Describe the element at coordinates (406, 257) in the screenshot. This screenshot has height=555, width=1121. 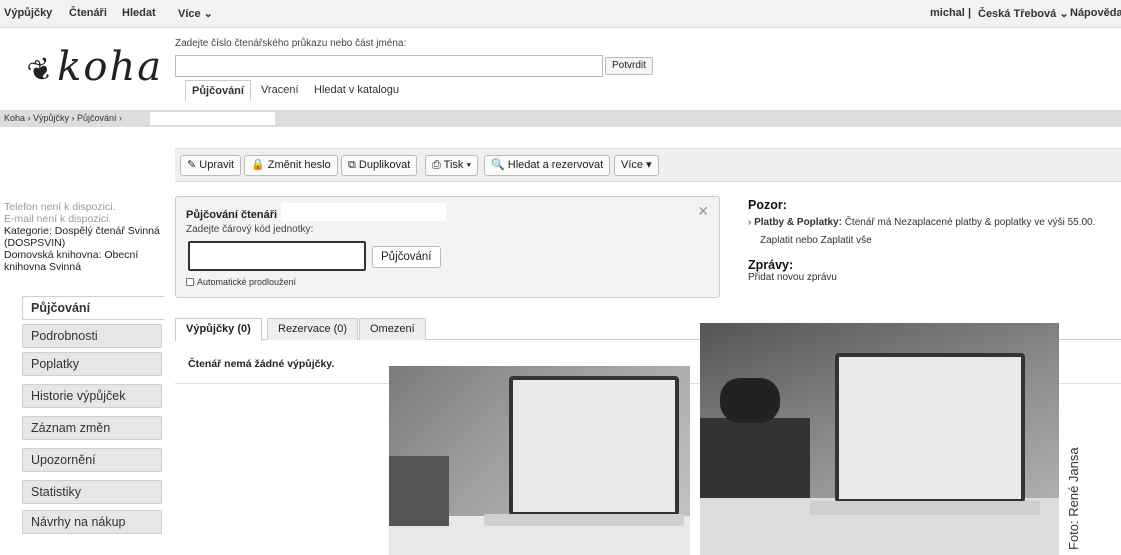
I see `checkout-button: Půjčování` at that location.